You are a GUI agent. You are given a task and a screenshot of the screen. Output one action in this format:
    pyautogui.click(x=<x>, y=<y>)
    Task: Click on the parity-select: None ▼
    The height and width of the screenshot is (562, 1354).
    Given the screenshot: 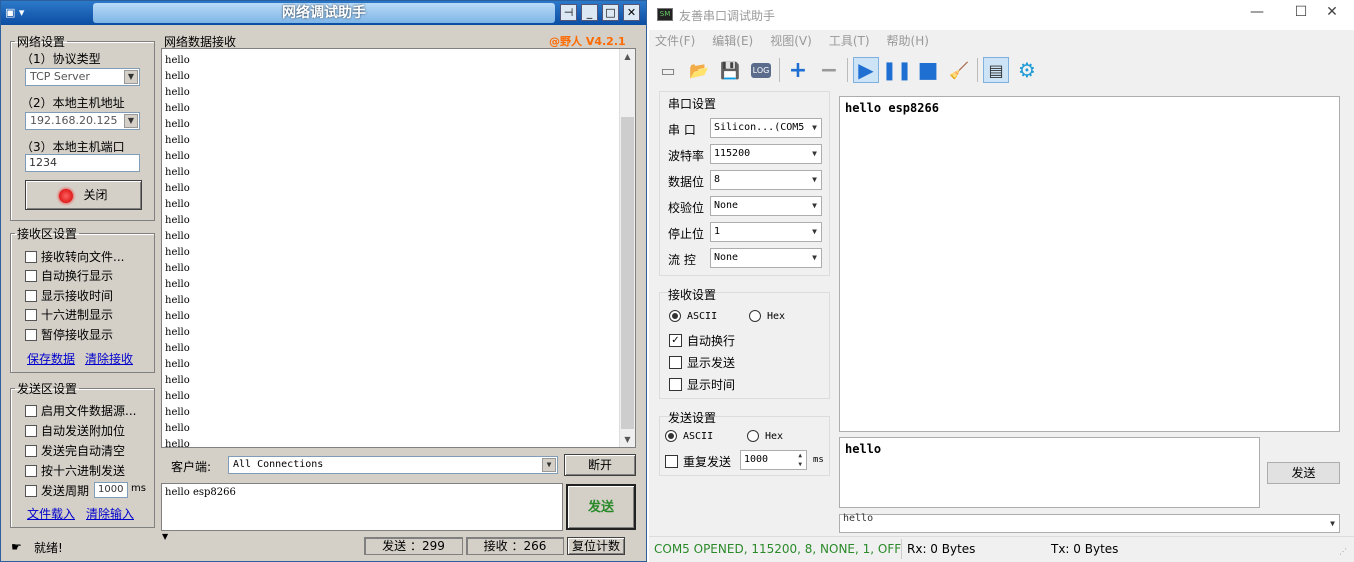 What is the action you would take?
    pyautogui.click(x=766, y=206)
    